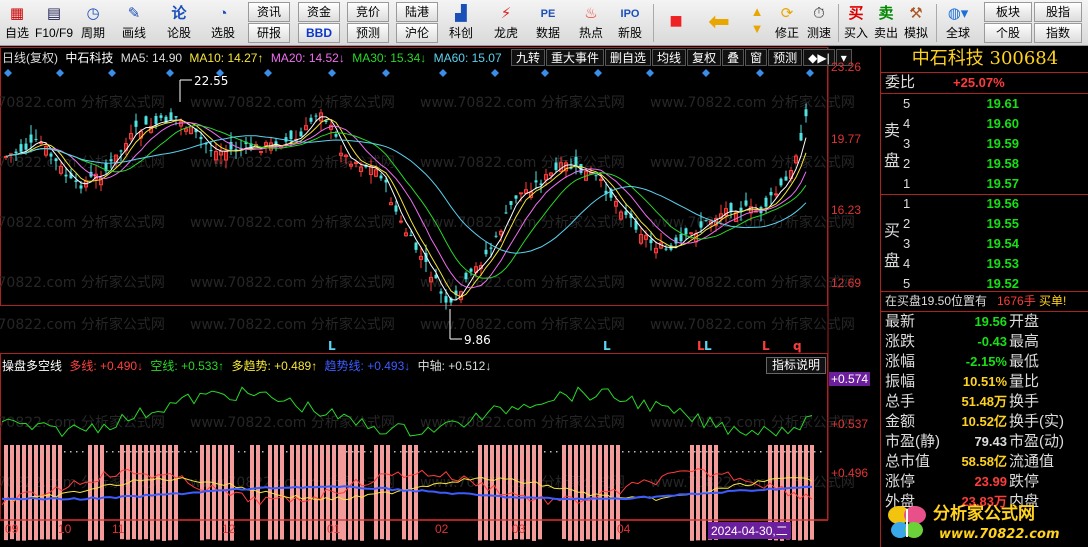 This screenshot has width=1088, height=547. Describe the element at coordinates (856, 13) in the screenshot. I see `buy-icon: 买` at that location.